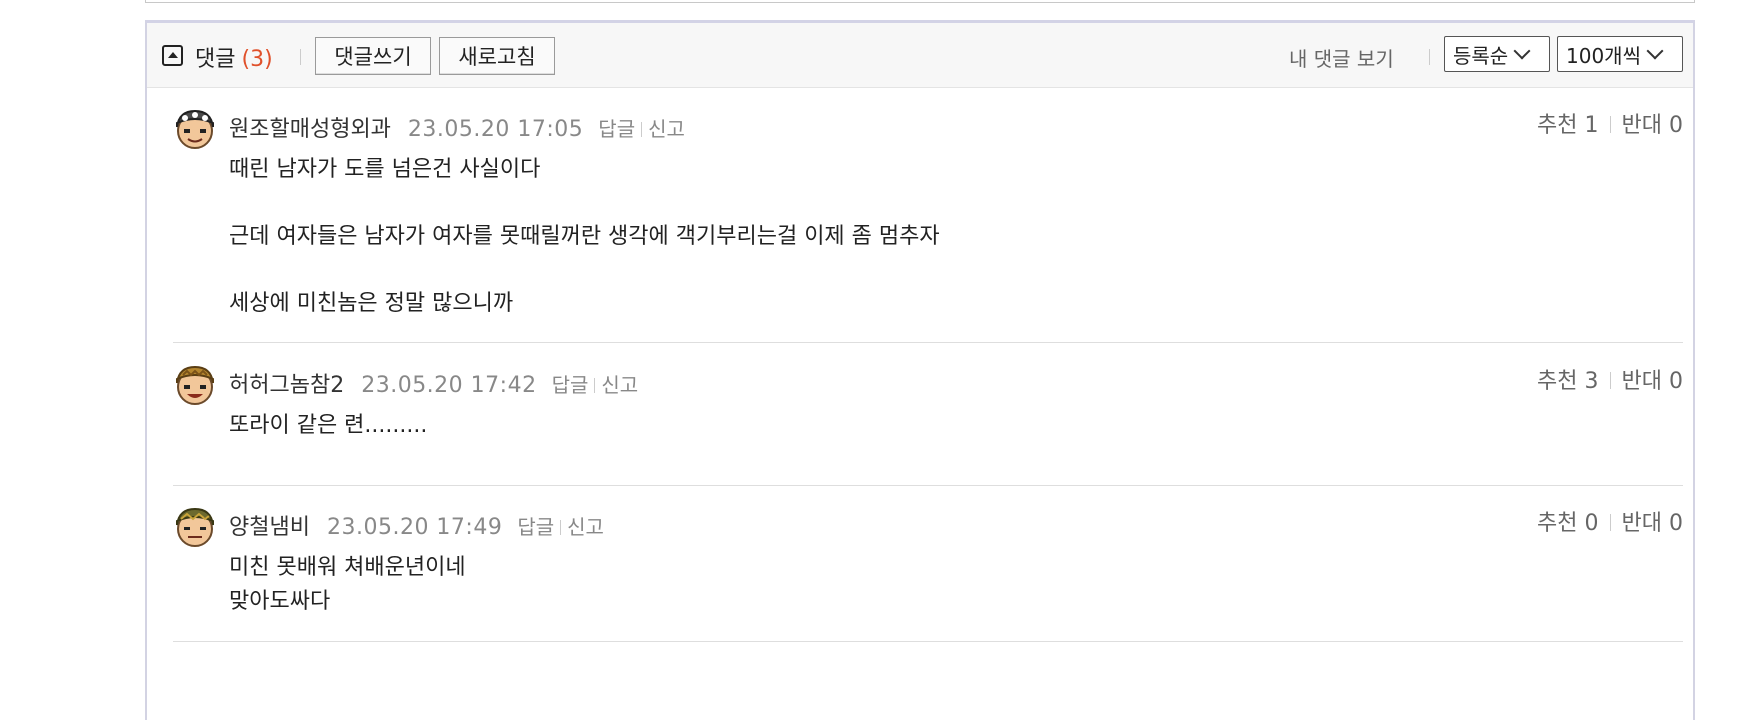  I want to click on per-page-select: 100개씩, so click(1620, 54).